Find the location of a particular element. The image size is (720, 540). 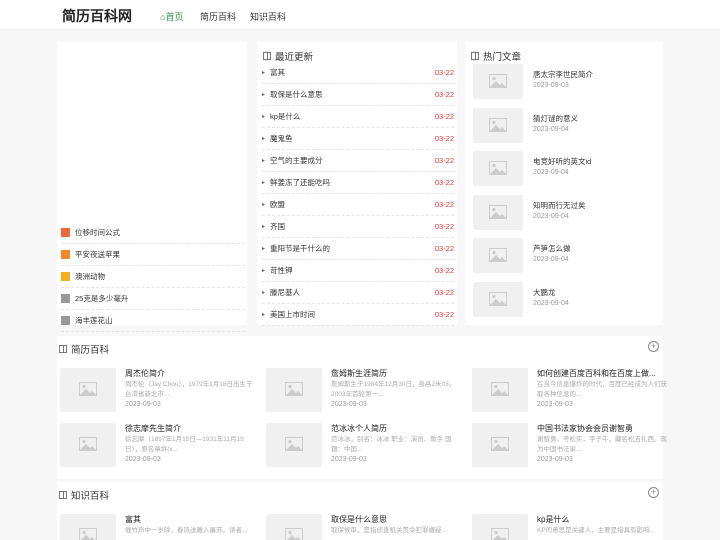

list-icon is located at coordinates (475, 56).